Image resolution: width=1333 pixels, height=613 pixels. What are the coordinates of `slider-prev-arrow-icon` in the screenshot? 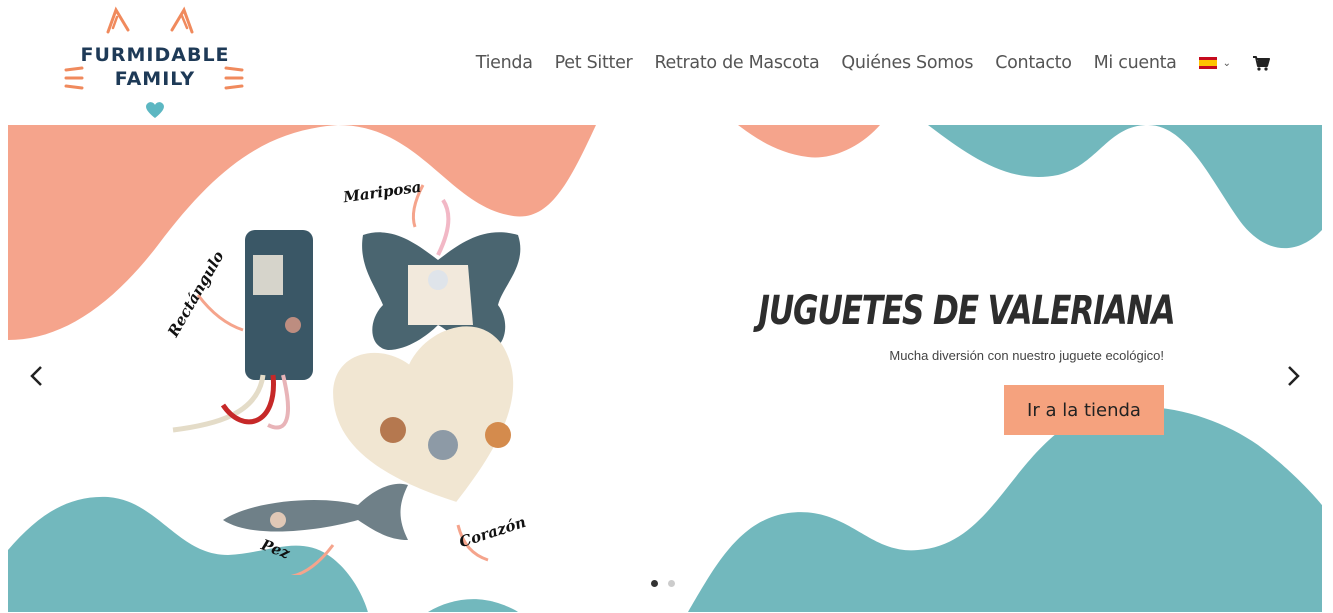 It's located at (36, 376).